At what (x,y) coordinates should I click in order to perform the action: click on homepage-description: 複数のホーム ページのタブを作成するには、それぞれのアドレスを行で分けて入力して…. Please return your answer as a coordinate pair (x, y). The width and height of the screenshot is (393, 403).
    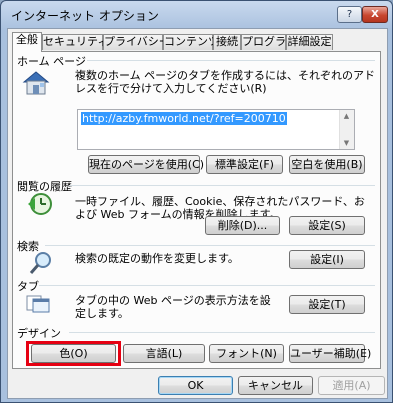
    Looking at the image, I should click on (225, 82).